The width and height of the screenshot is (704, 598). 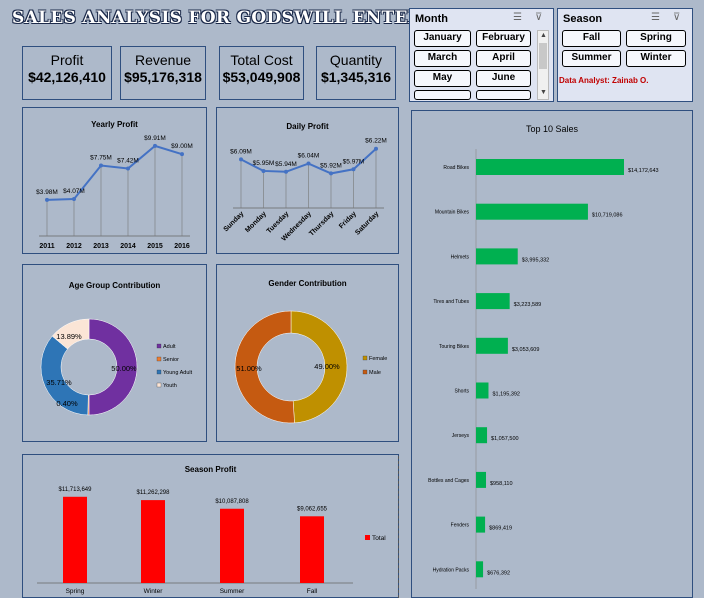 I want to click on legend-label: Youth, so click(x=170, y=386).